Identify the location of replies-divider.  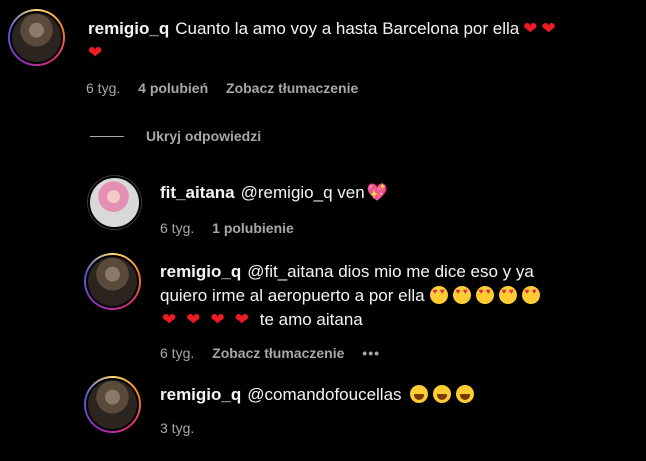
(107, 136).